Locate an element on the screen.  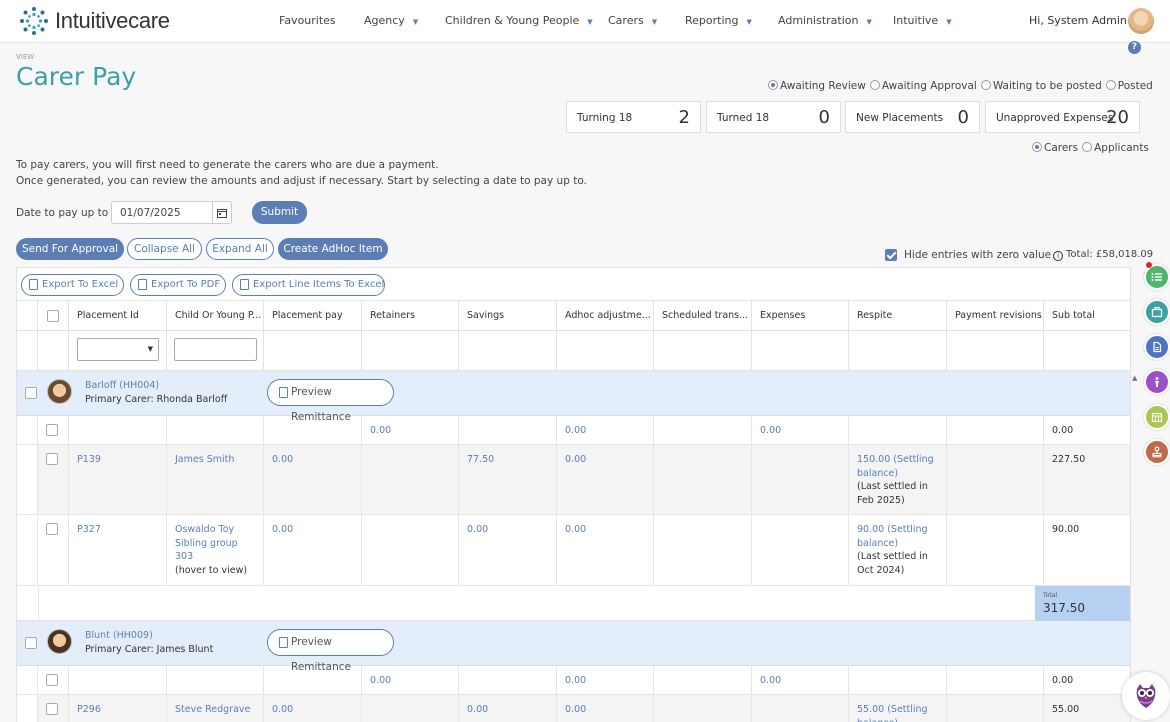
hide-zero-checkbox is located at coordinates (891, 255).